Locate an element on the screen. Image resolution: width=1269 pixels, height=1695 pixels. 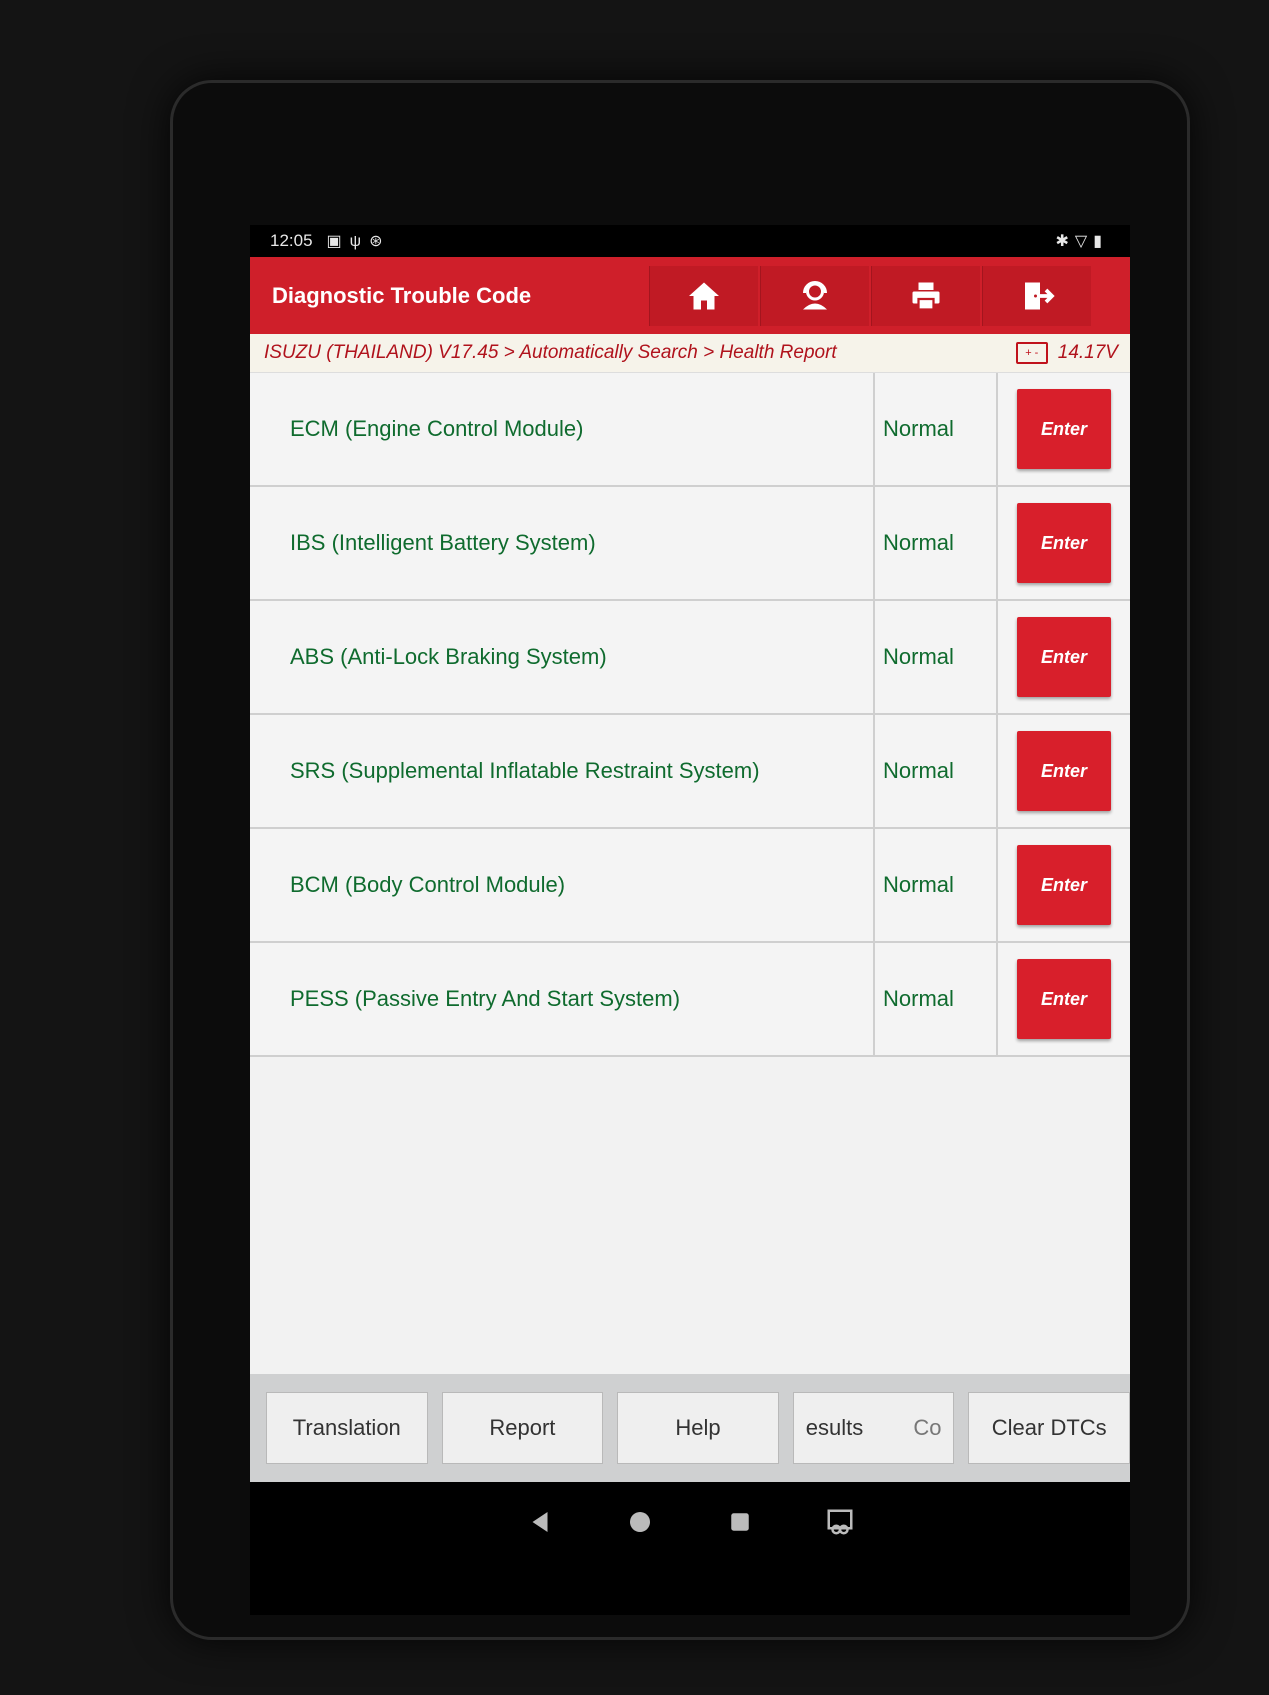
exit-button is located at coordinates (1036, 295).